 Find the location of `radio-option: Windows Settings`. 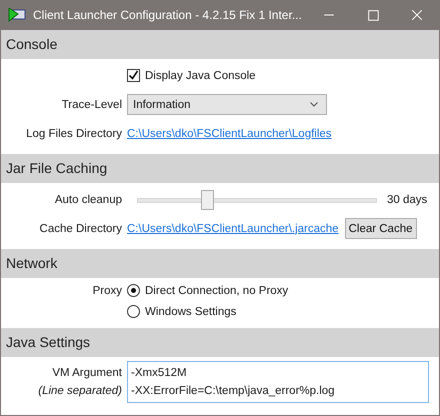

radio-option: Windows Settings is located at coordinates (181, 311).